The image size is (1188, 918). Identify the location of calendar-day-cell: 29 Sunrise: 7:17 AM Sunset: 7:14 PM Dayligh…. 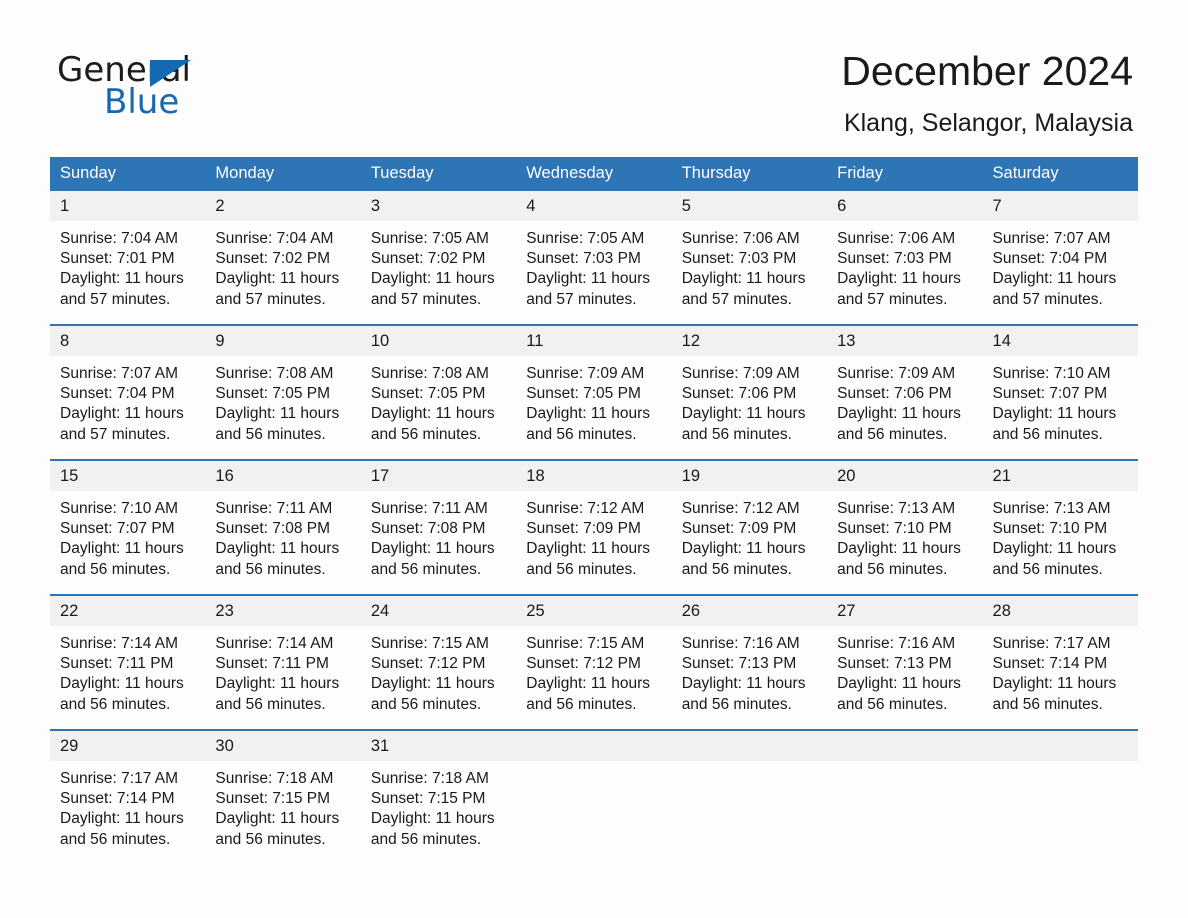
(128, 790).